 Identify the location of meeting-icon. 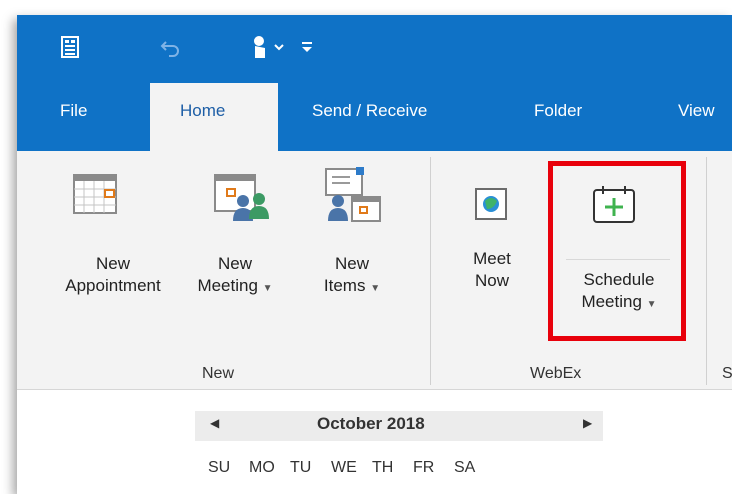
(242, 199).